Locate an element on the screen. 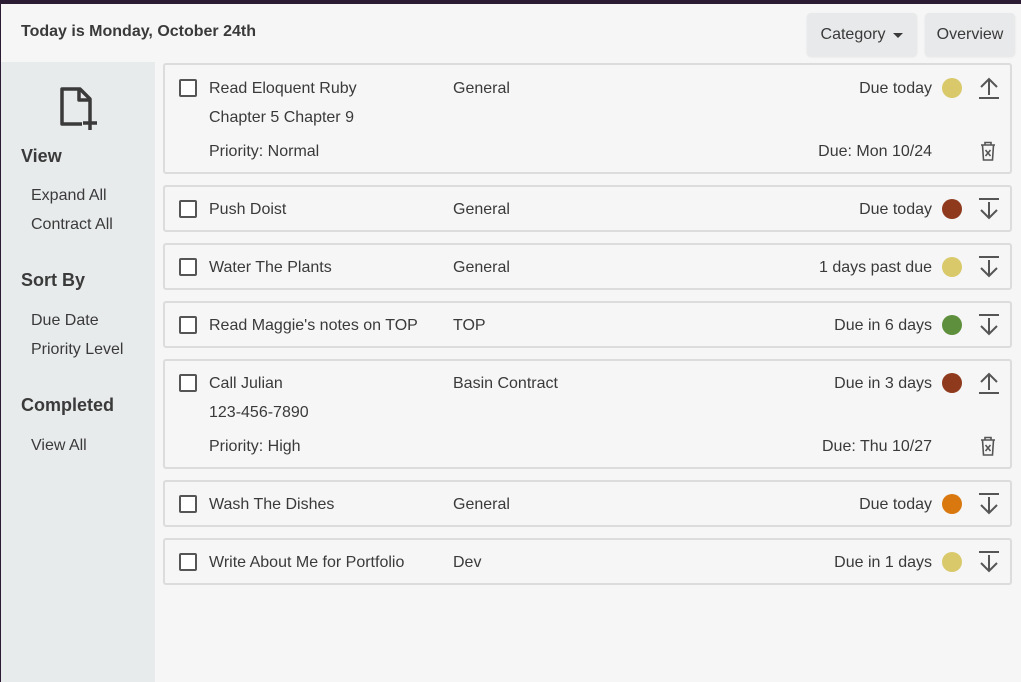  task-category: TOP is located at coordinates (469, 325).